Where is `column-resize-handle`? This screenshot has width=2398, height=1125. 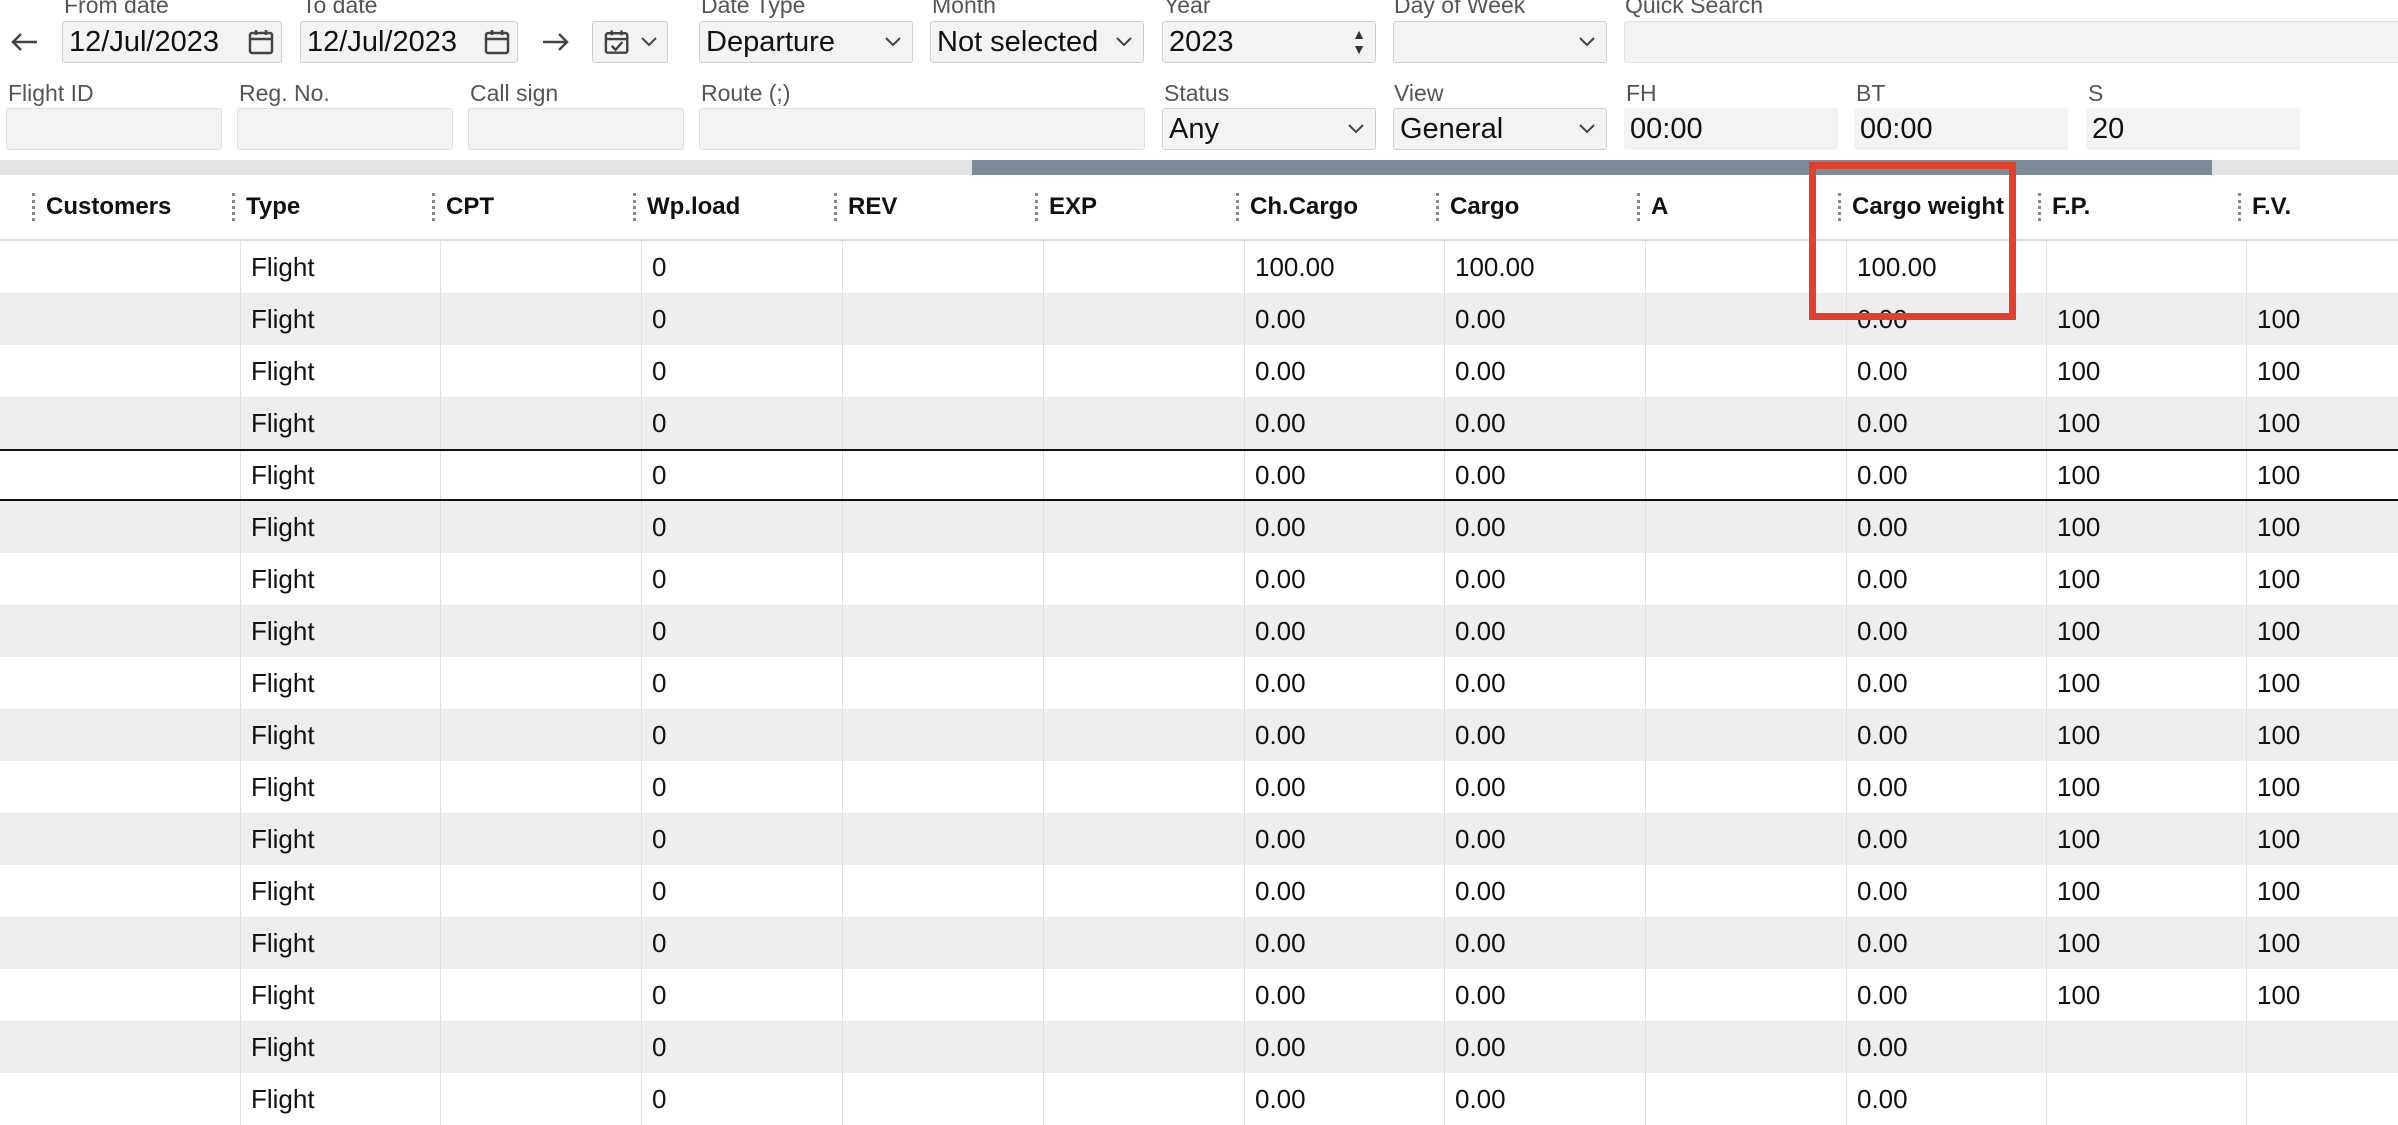
column-resize-handle is located at coordinates (1641, 207).